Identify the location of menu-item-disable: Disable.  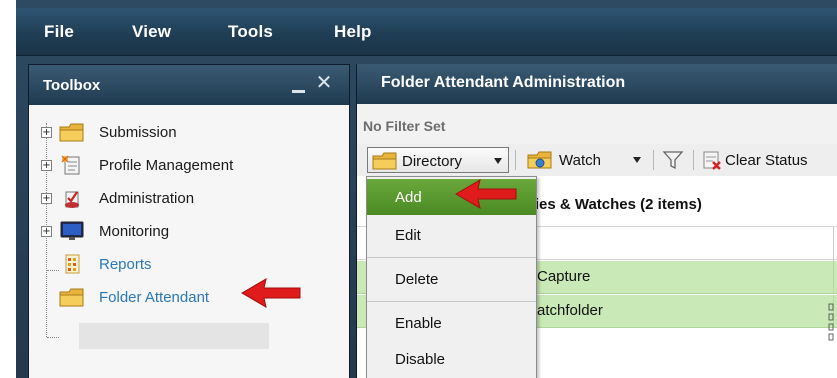
(451, 359).